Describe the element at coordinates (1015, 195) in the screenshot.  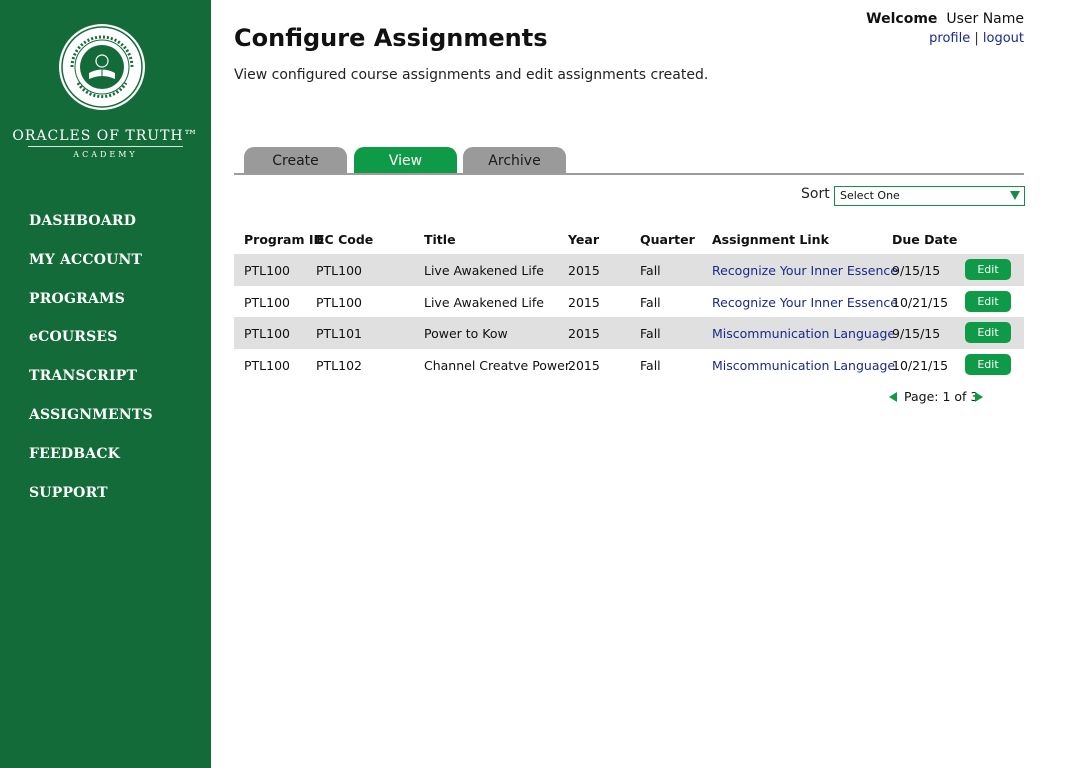
I see `triangle-down-icon` at that location.